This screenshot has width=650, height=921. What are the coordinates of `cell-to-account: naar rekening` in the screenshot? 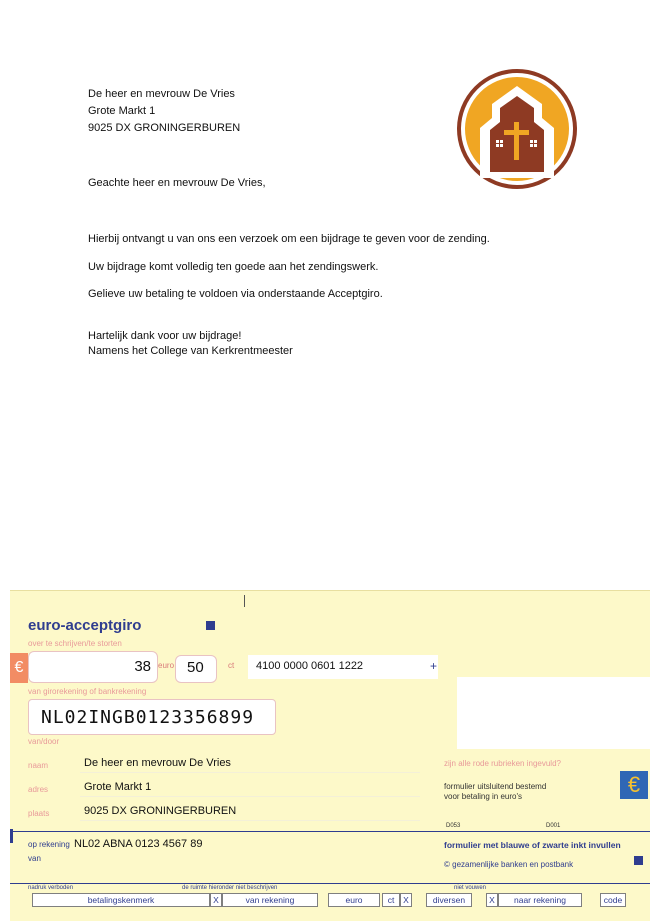 It's located at (540, 900).